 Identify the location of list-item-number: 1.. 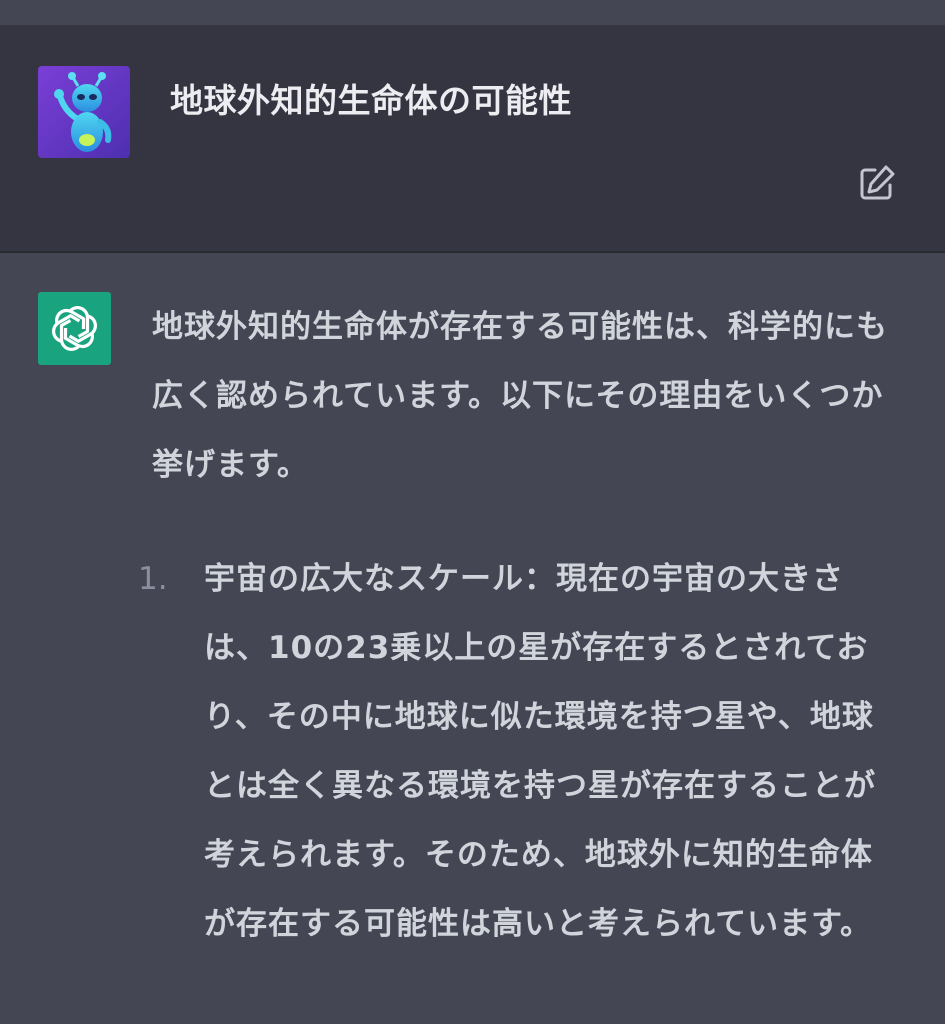
(153, 579).